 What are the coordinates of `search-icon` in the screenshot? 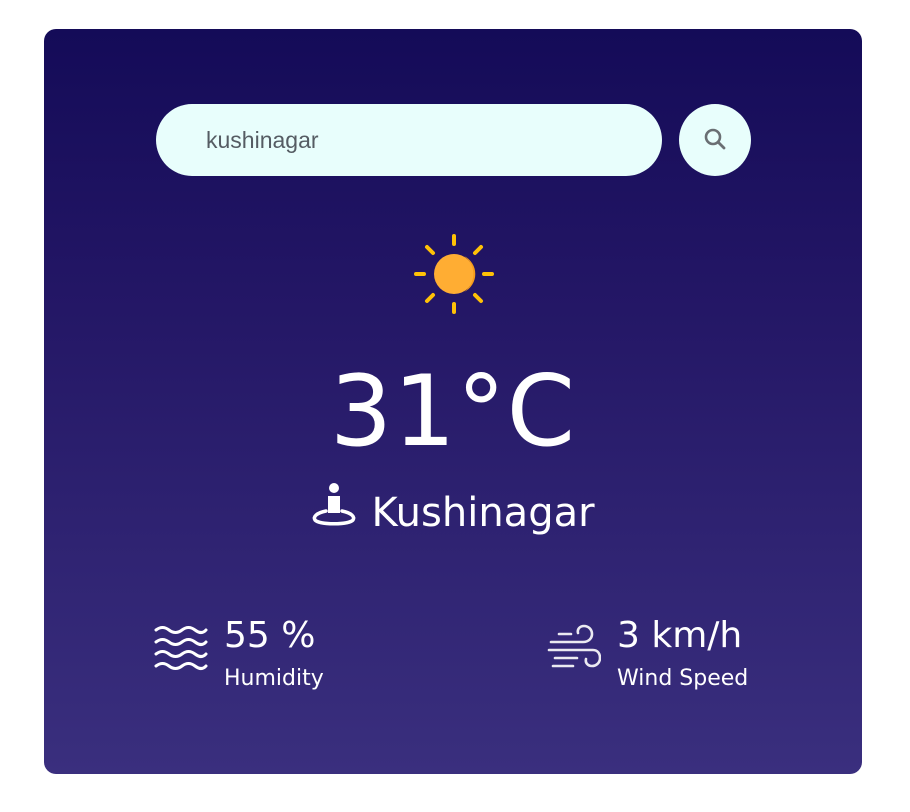 It's located at (715, 140).